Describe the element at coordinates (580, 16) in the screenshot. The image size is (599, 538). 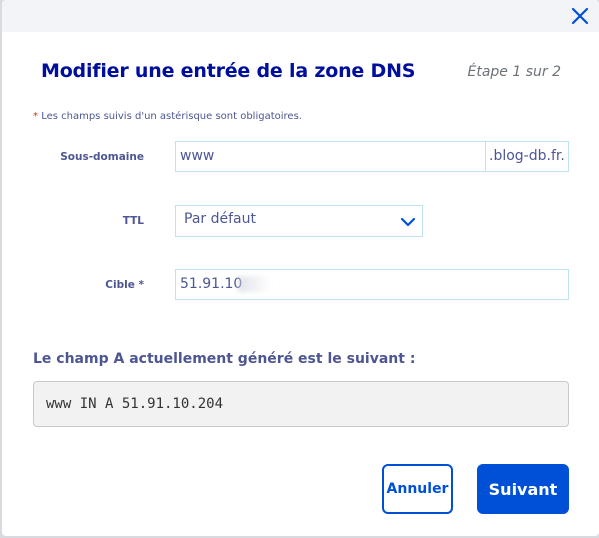
I see `close-icon` at that location.